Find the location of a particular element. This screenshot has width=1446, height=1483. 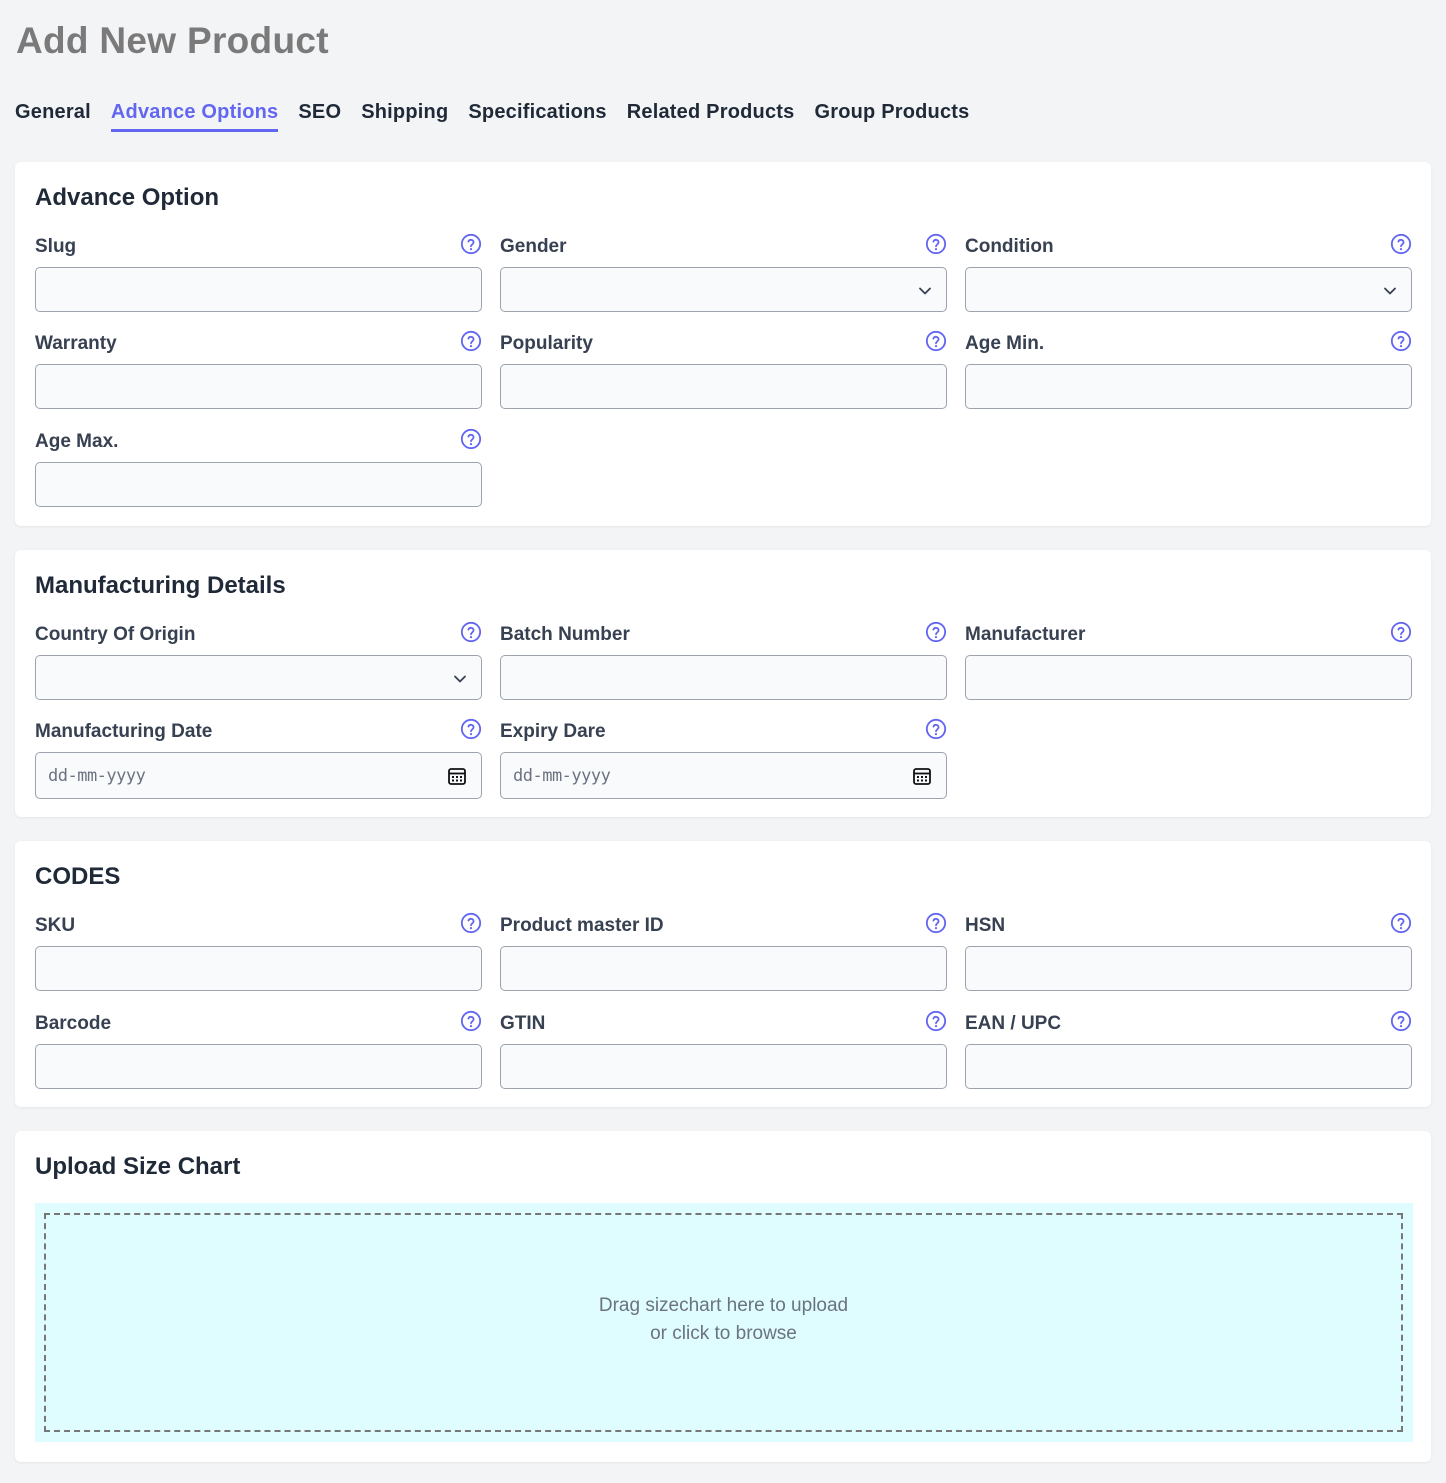

manufacturing-date-input: dd-mm-yyyy is located at coordinates (258, 775).